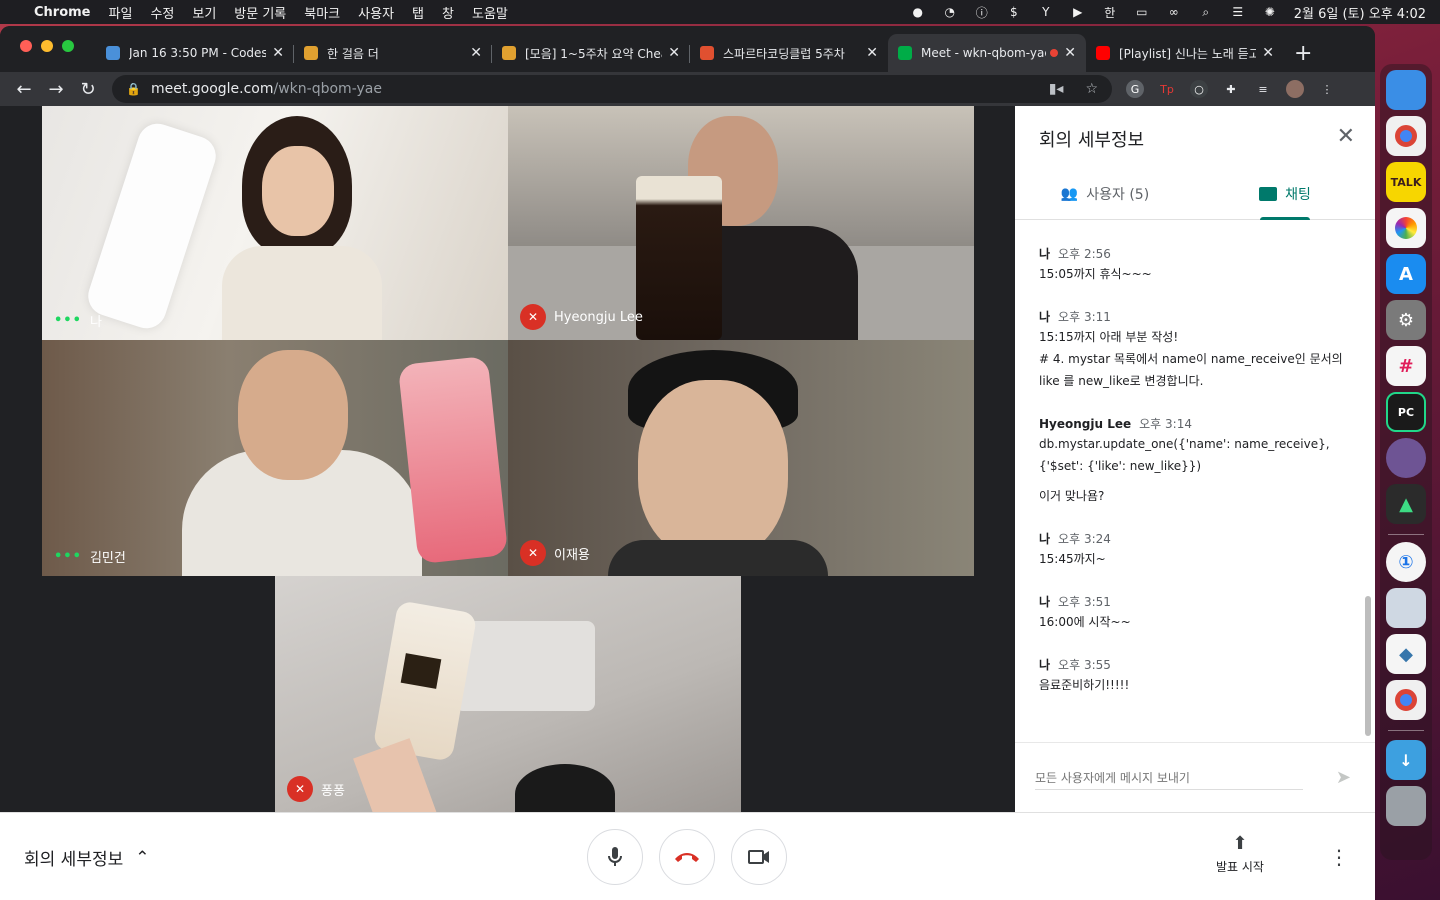 The height and width of the screenshot is (900, 1440). What do you see at coordinates (525, 666) in the screenshot?
I see `ceiling-light-shape` at bounding box center [525, 666].